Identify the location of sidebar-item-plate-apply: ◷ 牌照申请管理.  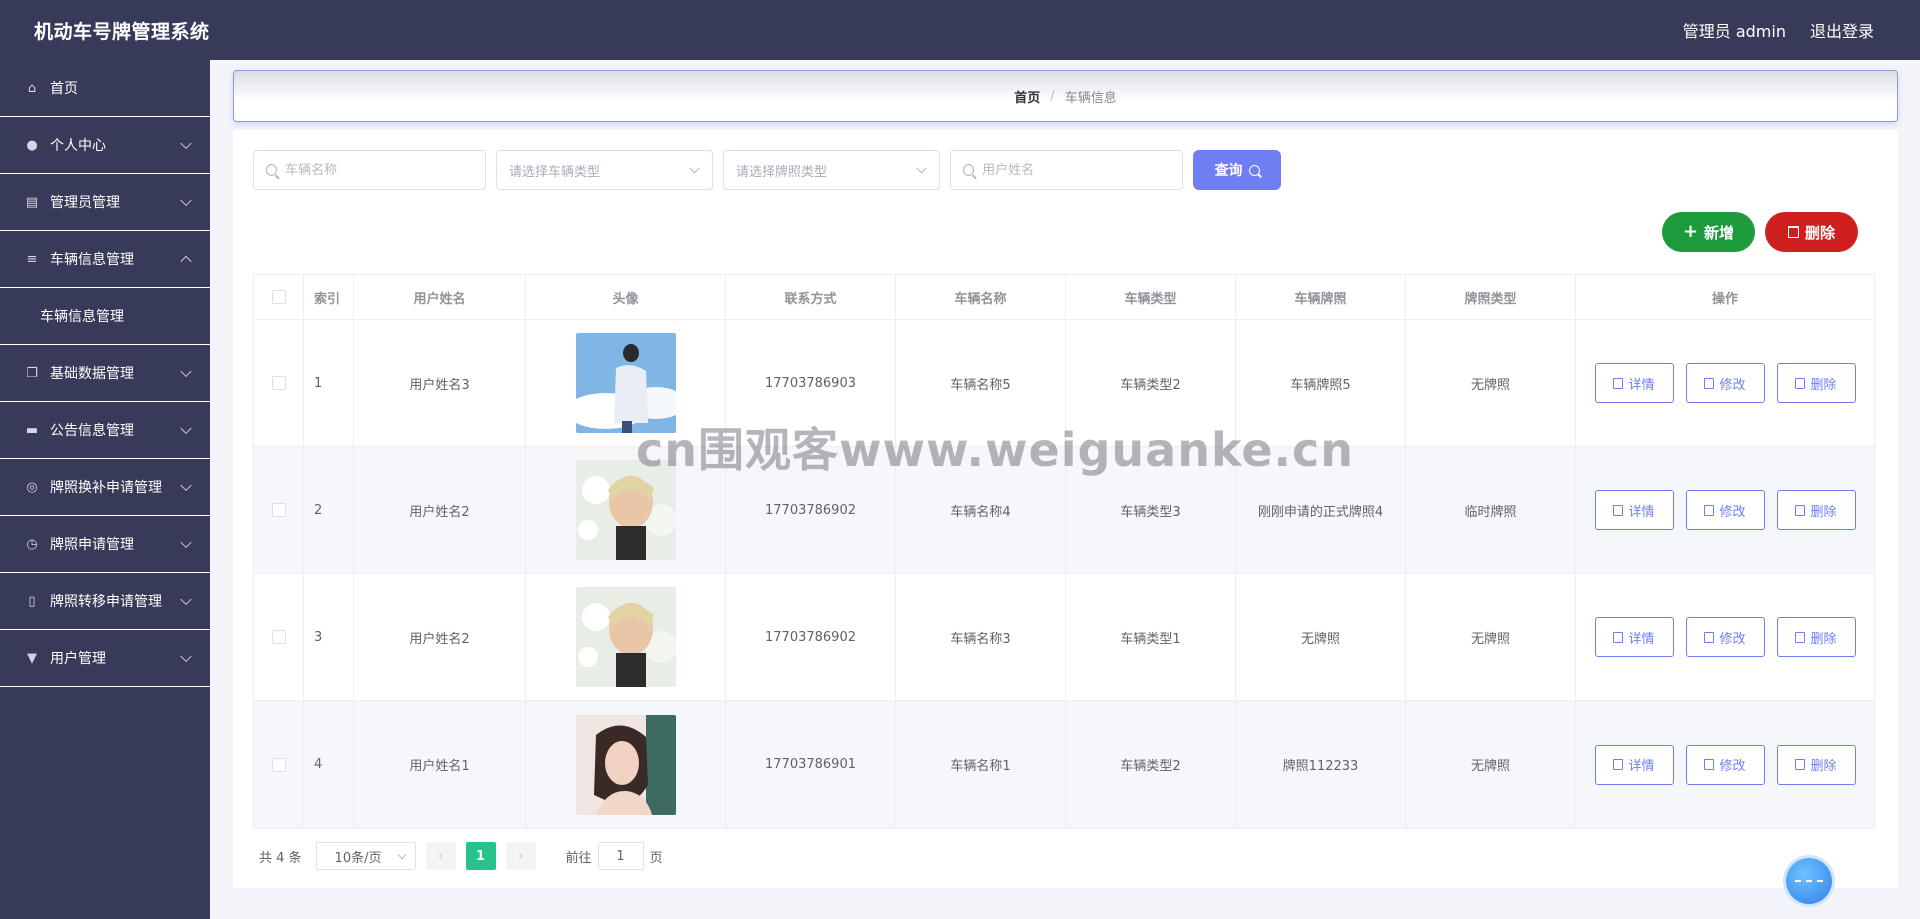
(105, 544).